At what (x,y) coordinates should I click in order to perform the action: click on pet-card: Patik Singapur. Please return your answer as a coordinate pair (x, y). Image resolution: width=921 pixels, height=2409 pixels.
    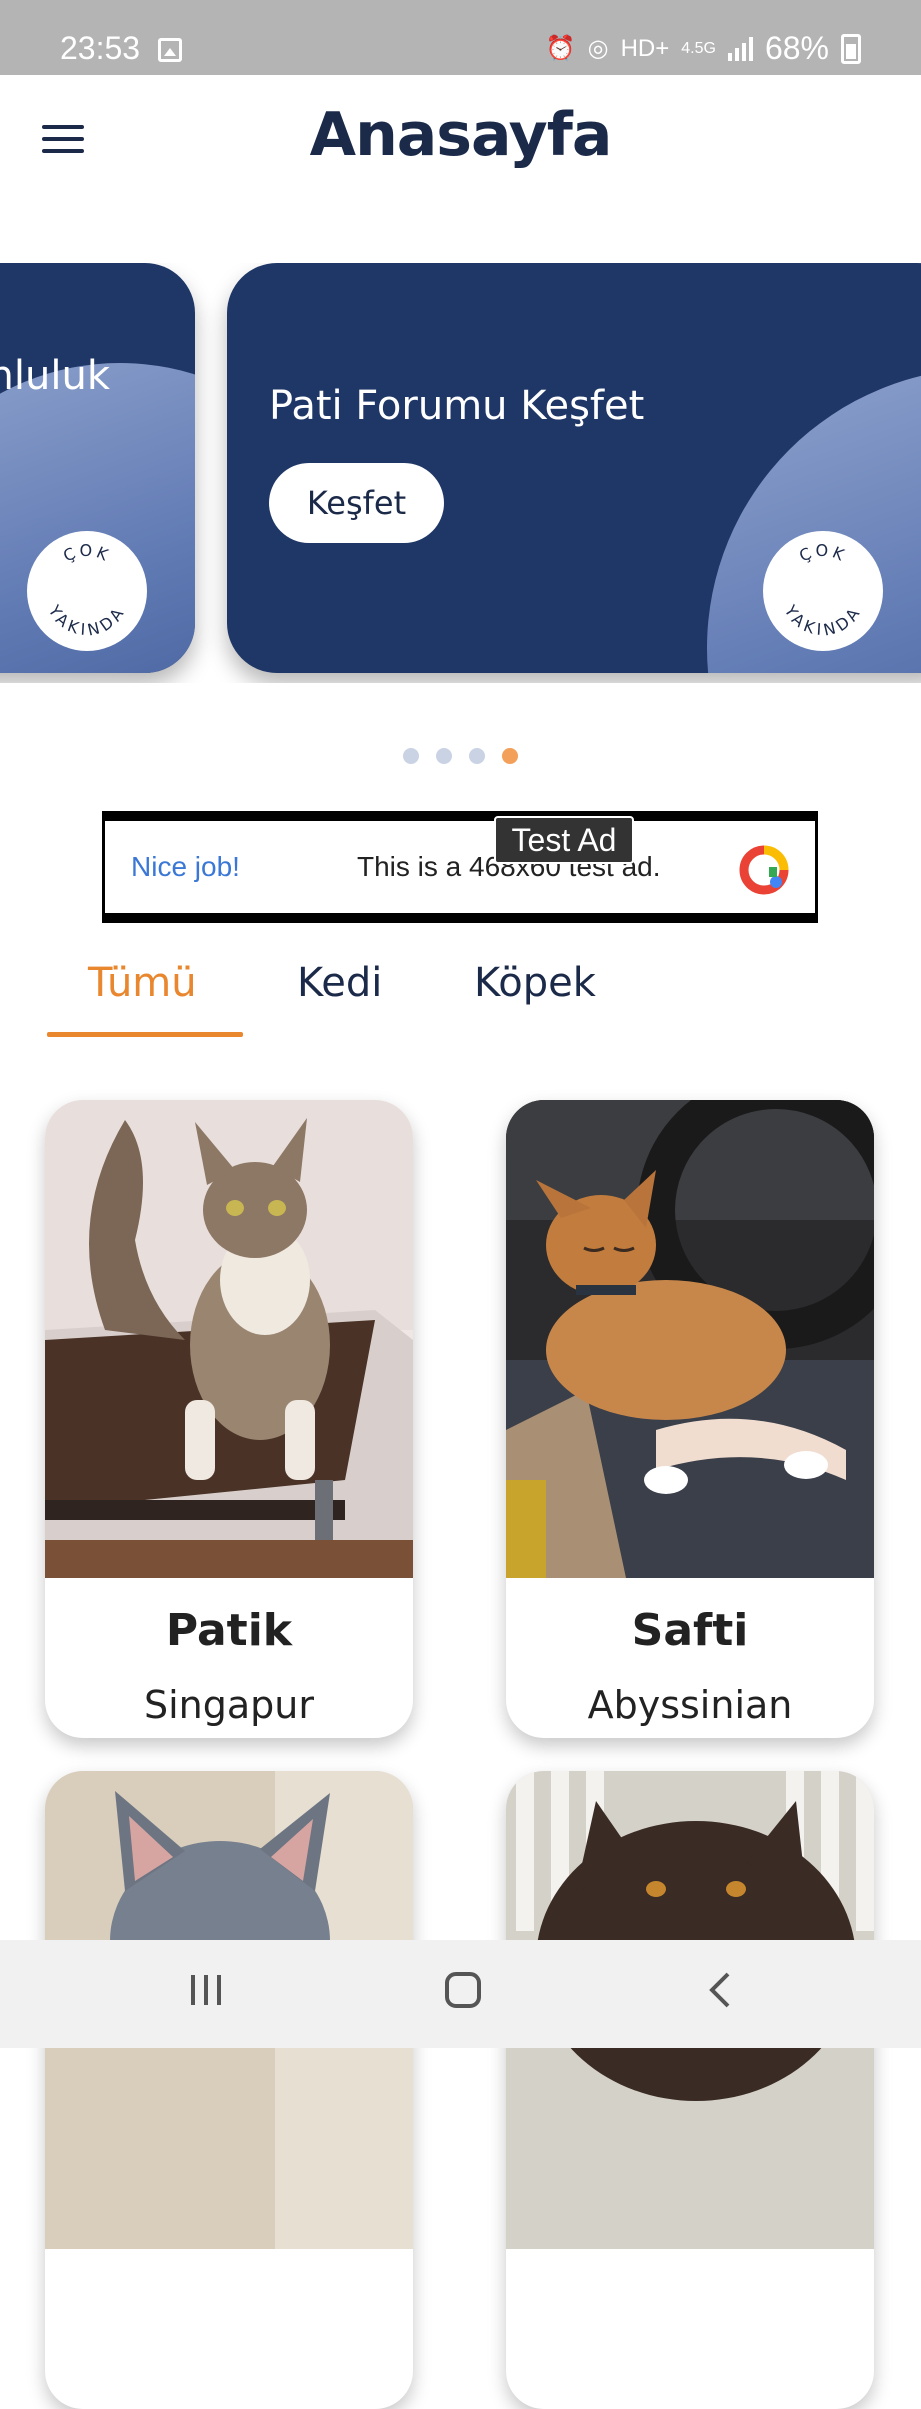
    Looking at the image, I should click on (229, 1419).